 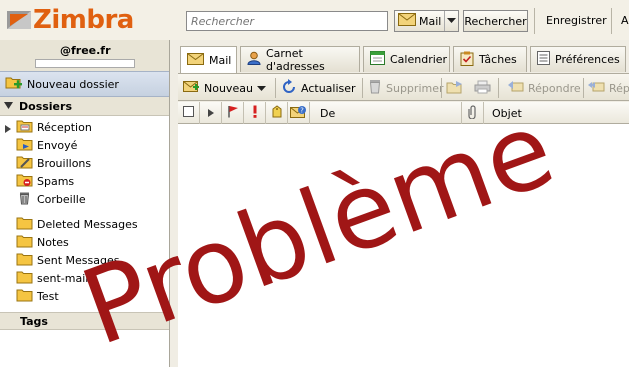 What do you see at coordinates (64, 163) in the screenshot?
I see `folder-label: Brouillons` at bounding box center [64, 163].